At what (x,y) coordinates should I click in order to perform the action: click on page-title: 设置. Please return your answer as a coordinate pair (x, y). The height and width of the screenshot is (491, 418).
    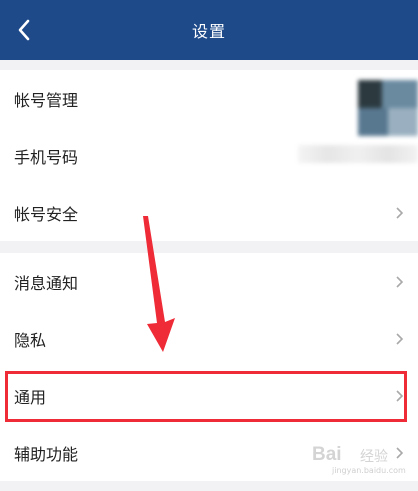
    Looking at the image, I should click on (208, 31).